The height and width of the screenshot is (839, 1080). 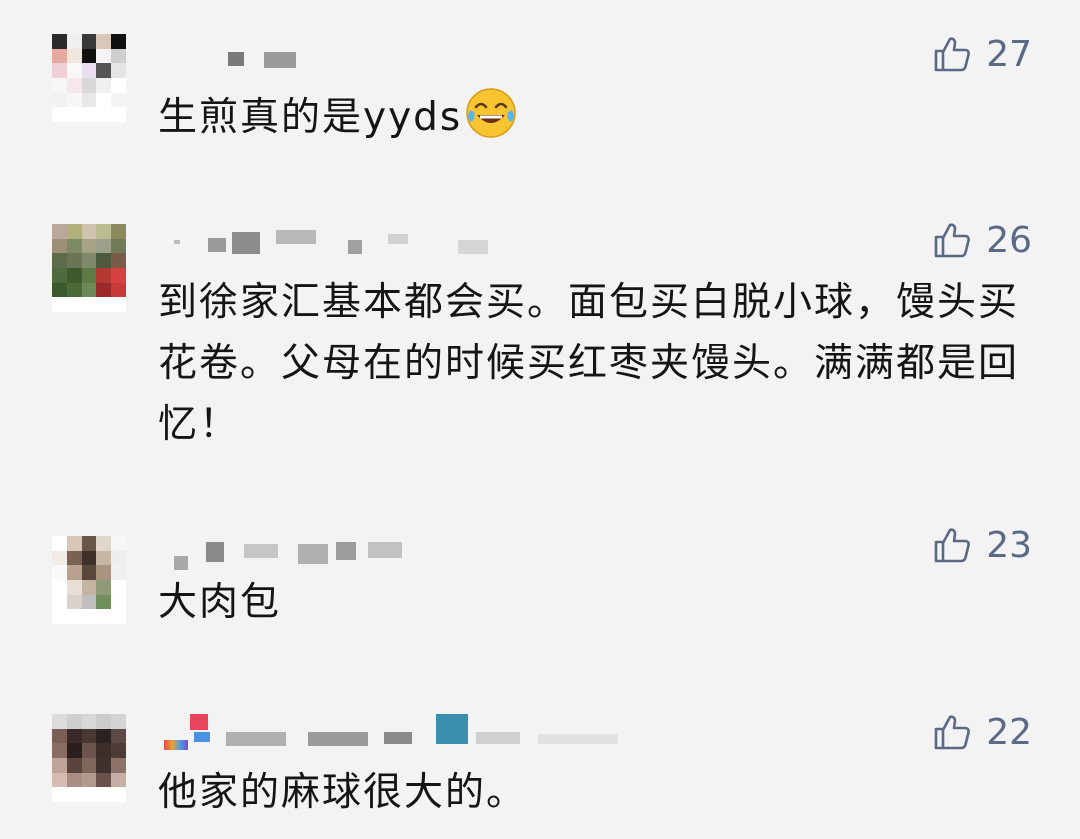 What do you see at coordinates (982, 732) in the screenshot?
I see `like-button: 22` at bounding box center [982, 732].